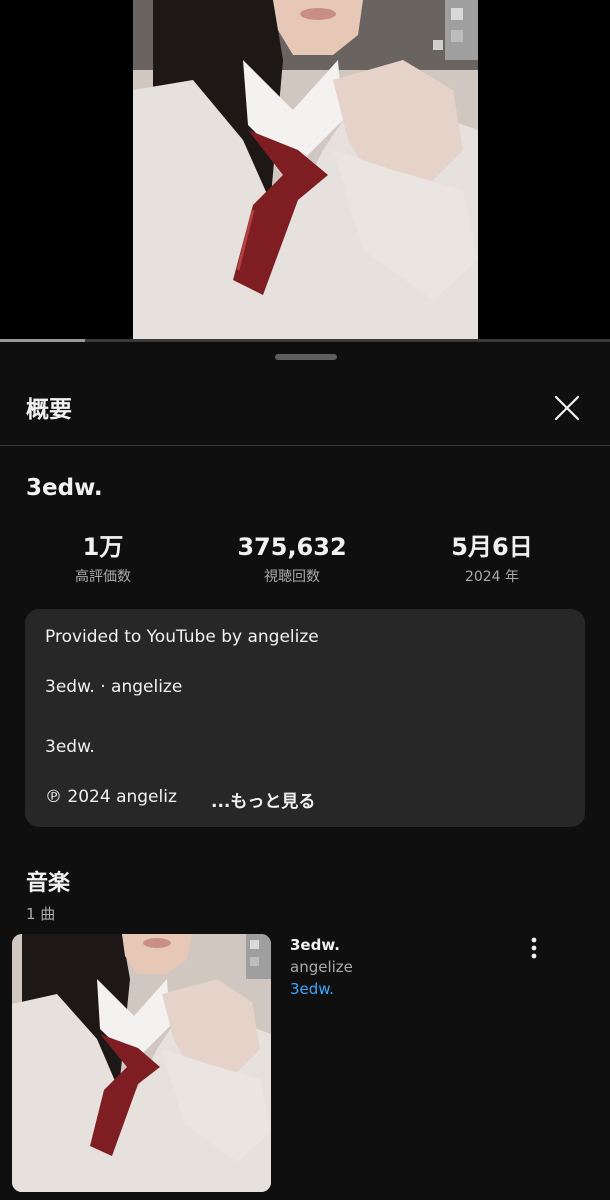 This screenshot has width=610, height=1200. What do you see at coordinates (312, 989) in the screenshot?
I see `track-album-link: 3edw.` at bounding box center [312, 989].